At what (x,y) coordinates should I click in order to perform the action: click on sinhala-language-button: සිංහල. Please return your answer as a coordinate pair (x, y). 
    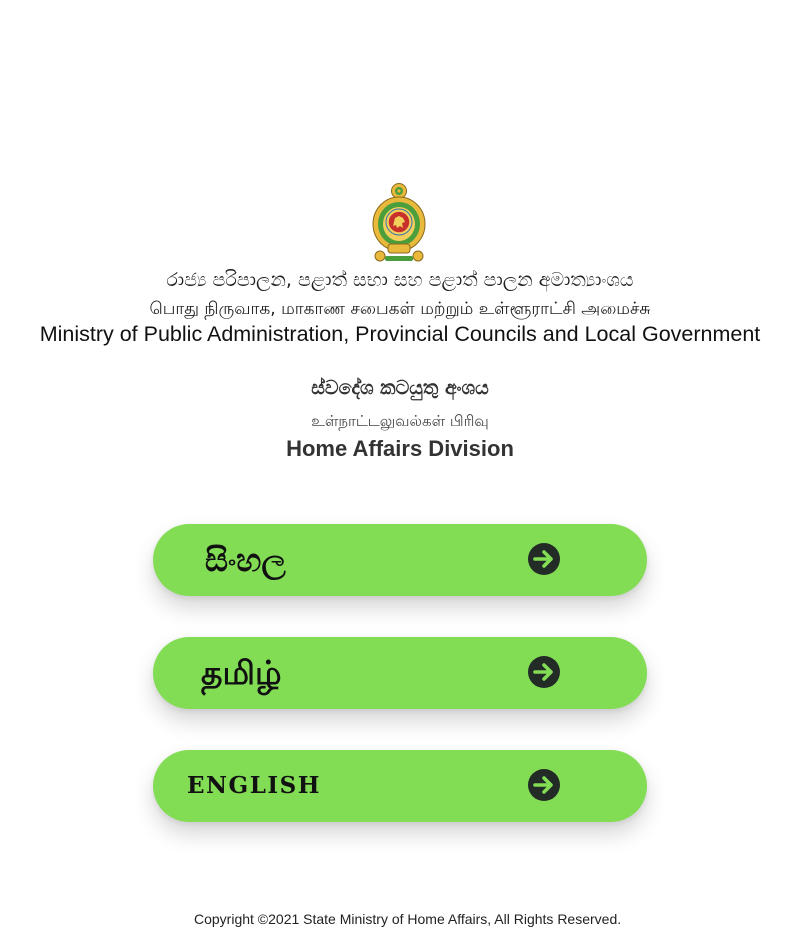
    Looking at the image, I should click on (400, 560).